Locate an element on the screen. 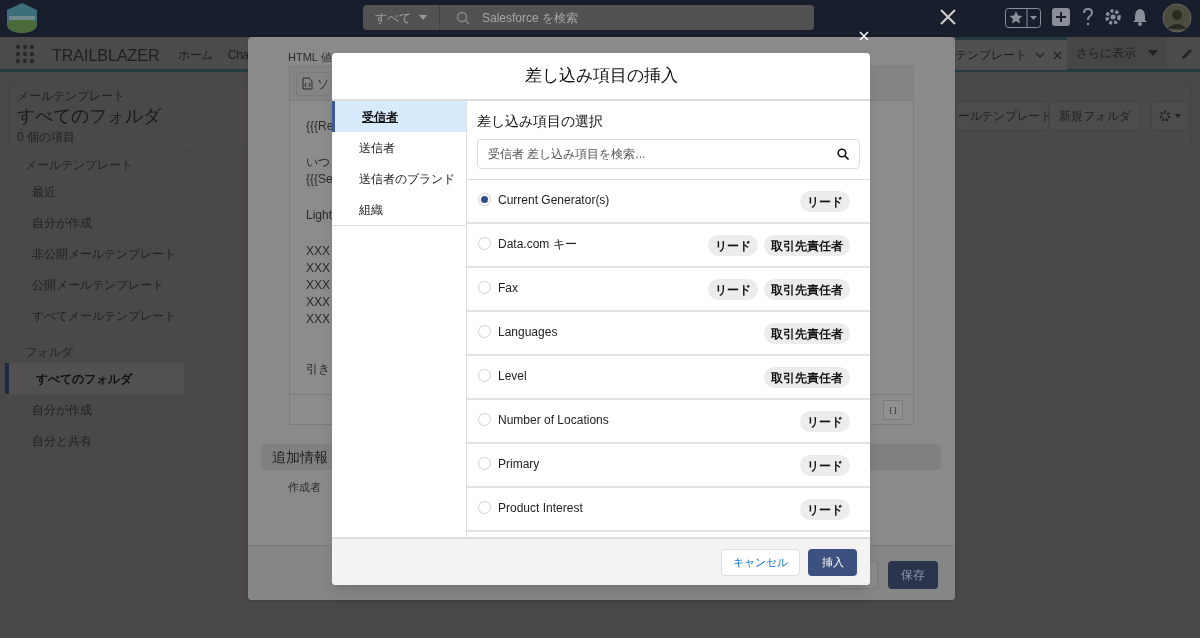  body-text-line: {{{Se is located at coordinates (319, 179).